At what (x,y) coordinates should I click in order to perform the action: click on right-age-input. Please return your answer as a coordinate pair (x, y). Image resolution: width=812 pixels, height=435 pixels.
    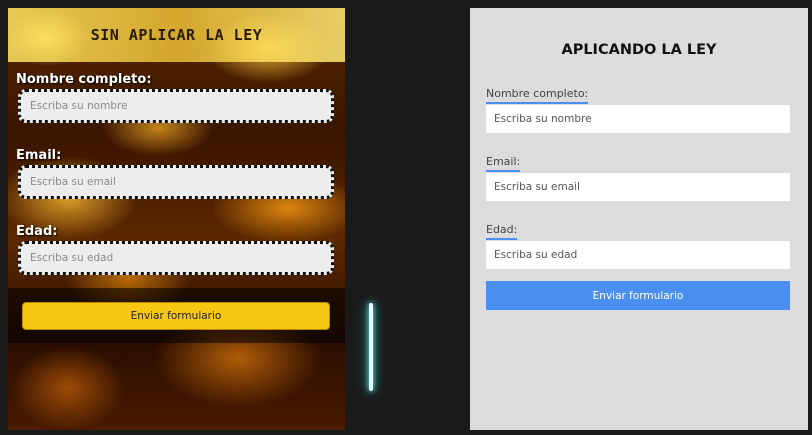
    Looking at the image, I should click on (638, 255).